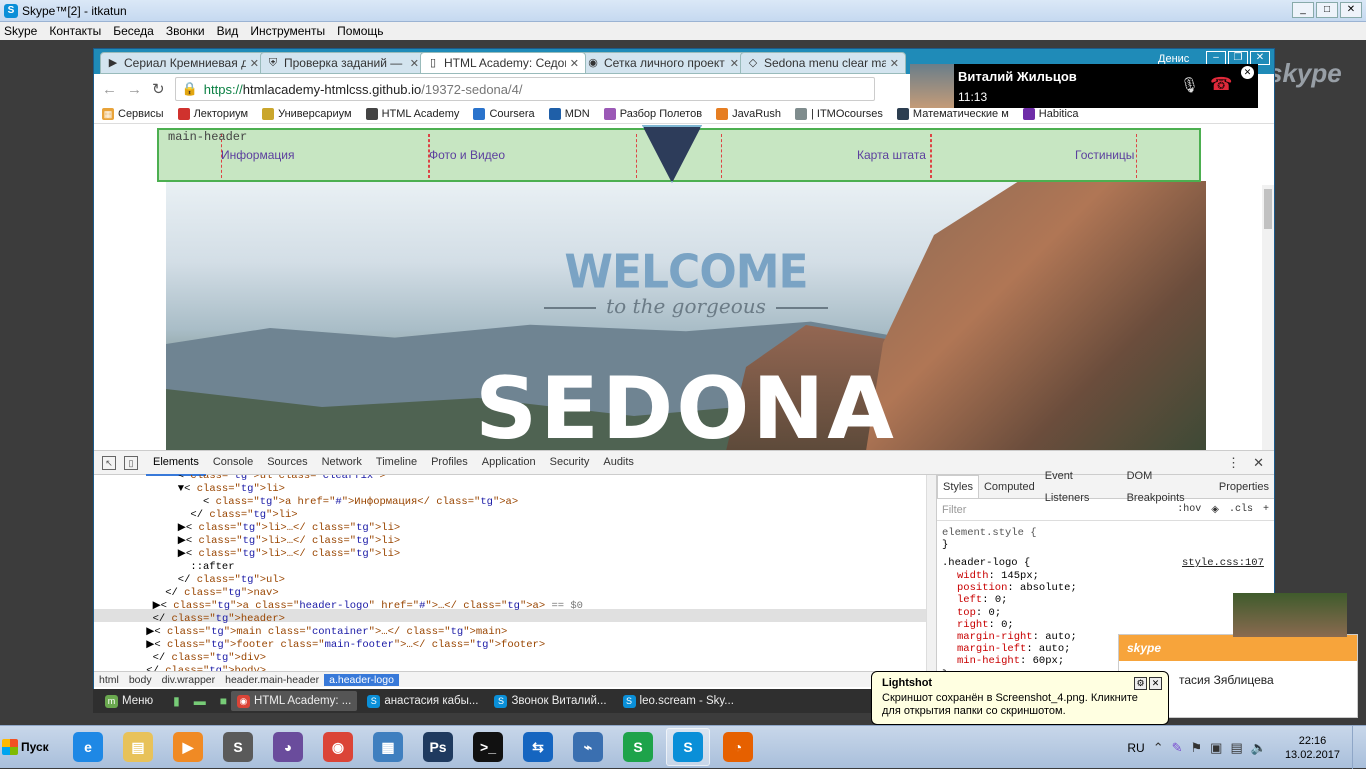  I want to click on bookmark-item: Лекториум, so click(212, 113).